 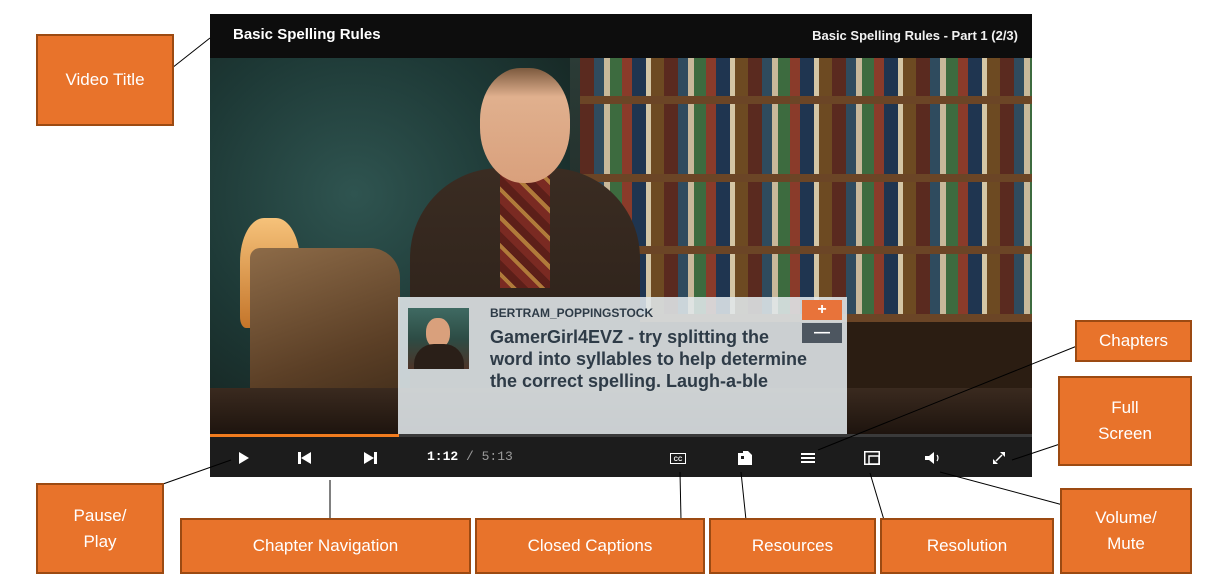 What do you see at coordinates (1133, 341) in the screenshot?
I see `callout-chapters: Chapters` at bounding box center [1133, 341].